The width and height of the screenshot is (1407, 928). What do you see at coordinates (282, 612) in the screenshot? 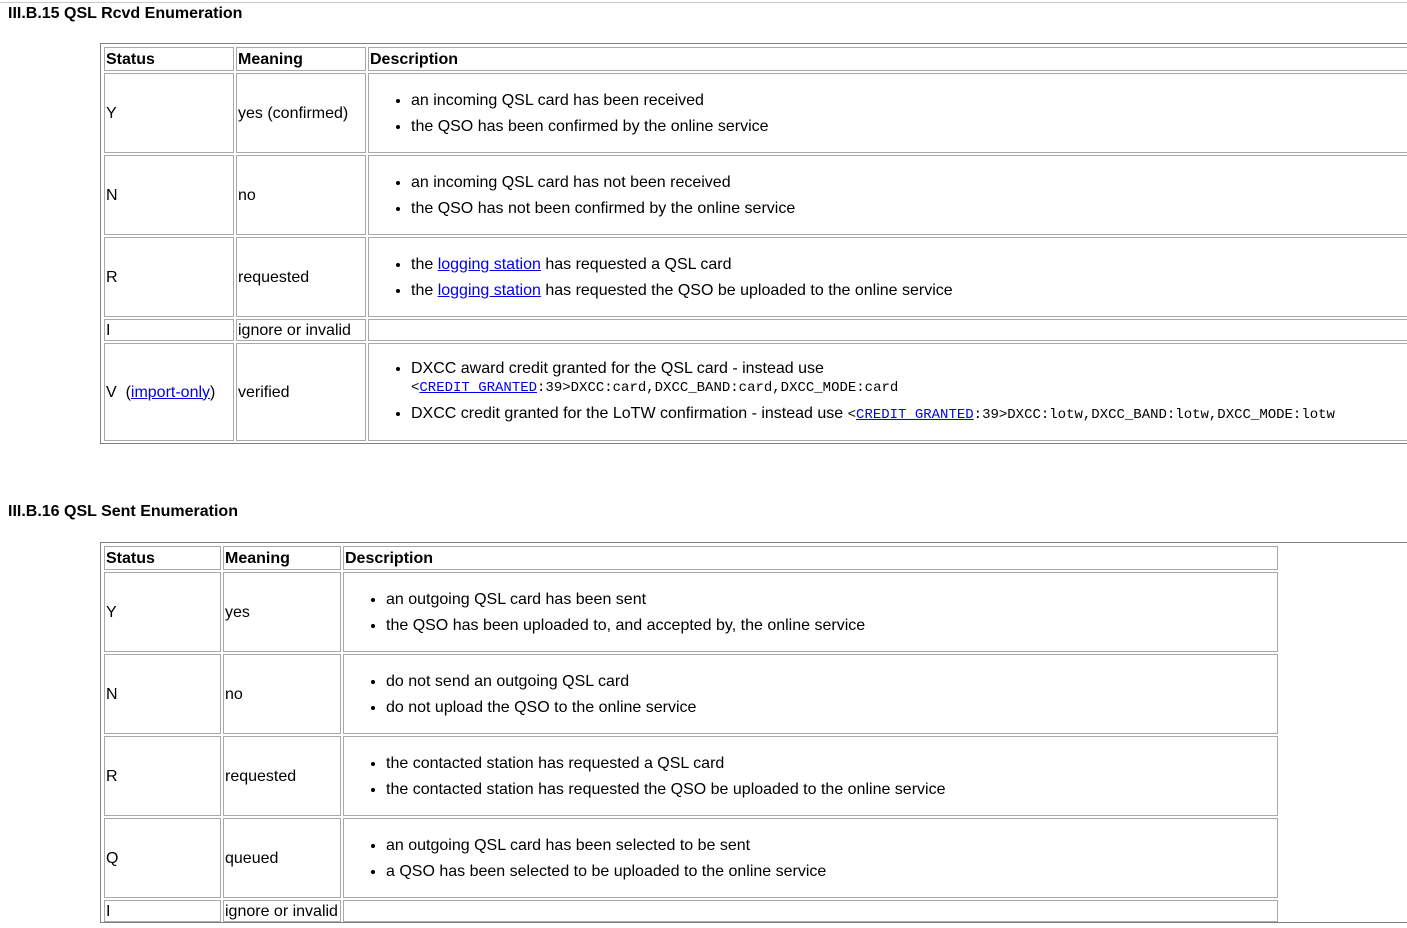
I see `meaning-cell: yes` at bounding box center [282, 612].